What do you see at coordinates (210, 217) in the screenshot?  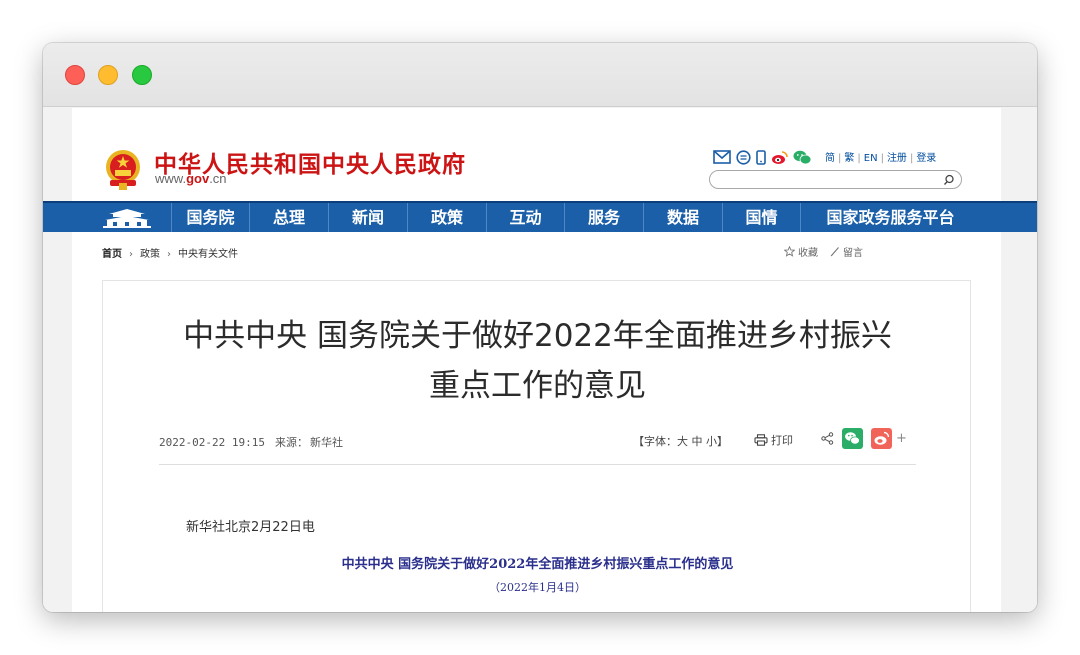 I see `nav-item-state-council: 国务院` at bounding box center [210, 217].